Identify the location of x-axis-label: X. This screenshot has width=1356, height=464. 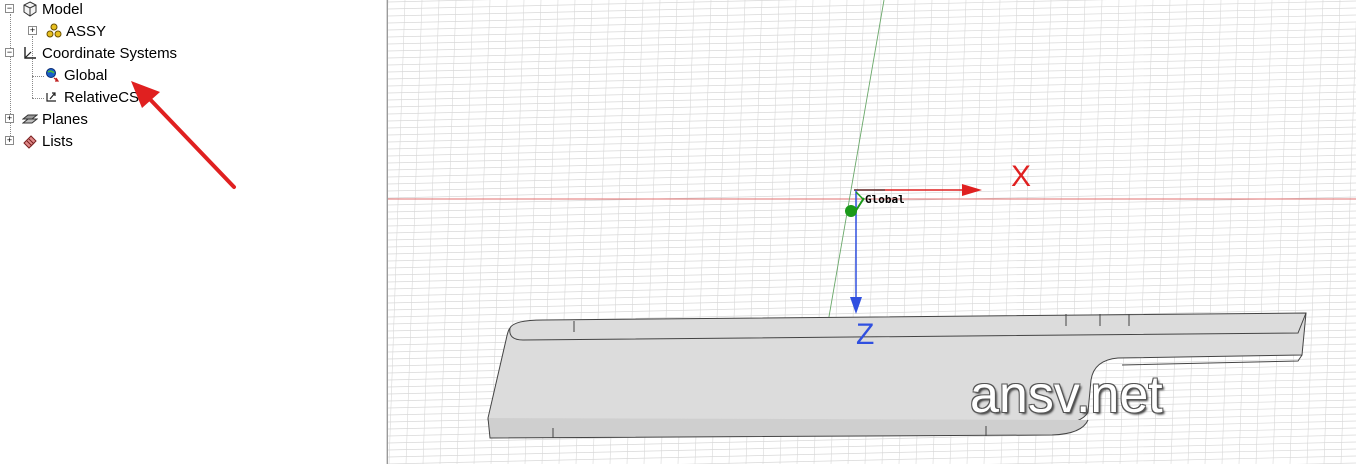
(1021, 176).